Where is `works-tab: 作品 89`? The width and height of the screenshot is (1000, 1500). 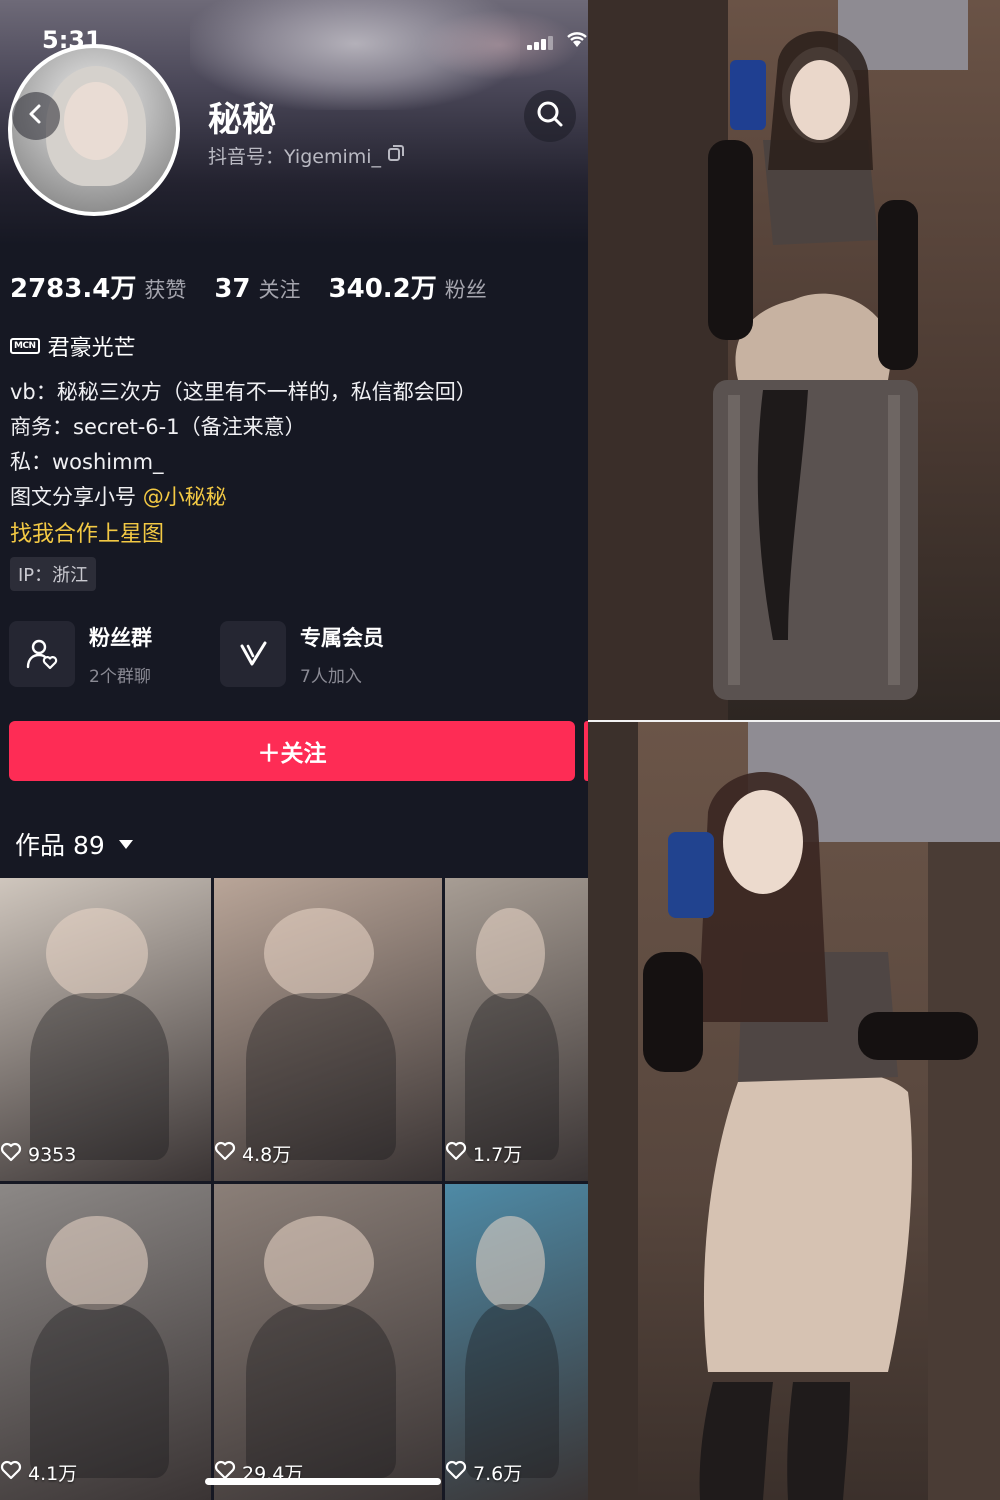 works-tab: 作品 89 is located at coordinates (74, 844).